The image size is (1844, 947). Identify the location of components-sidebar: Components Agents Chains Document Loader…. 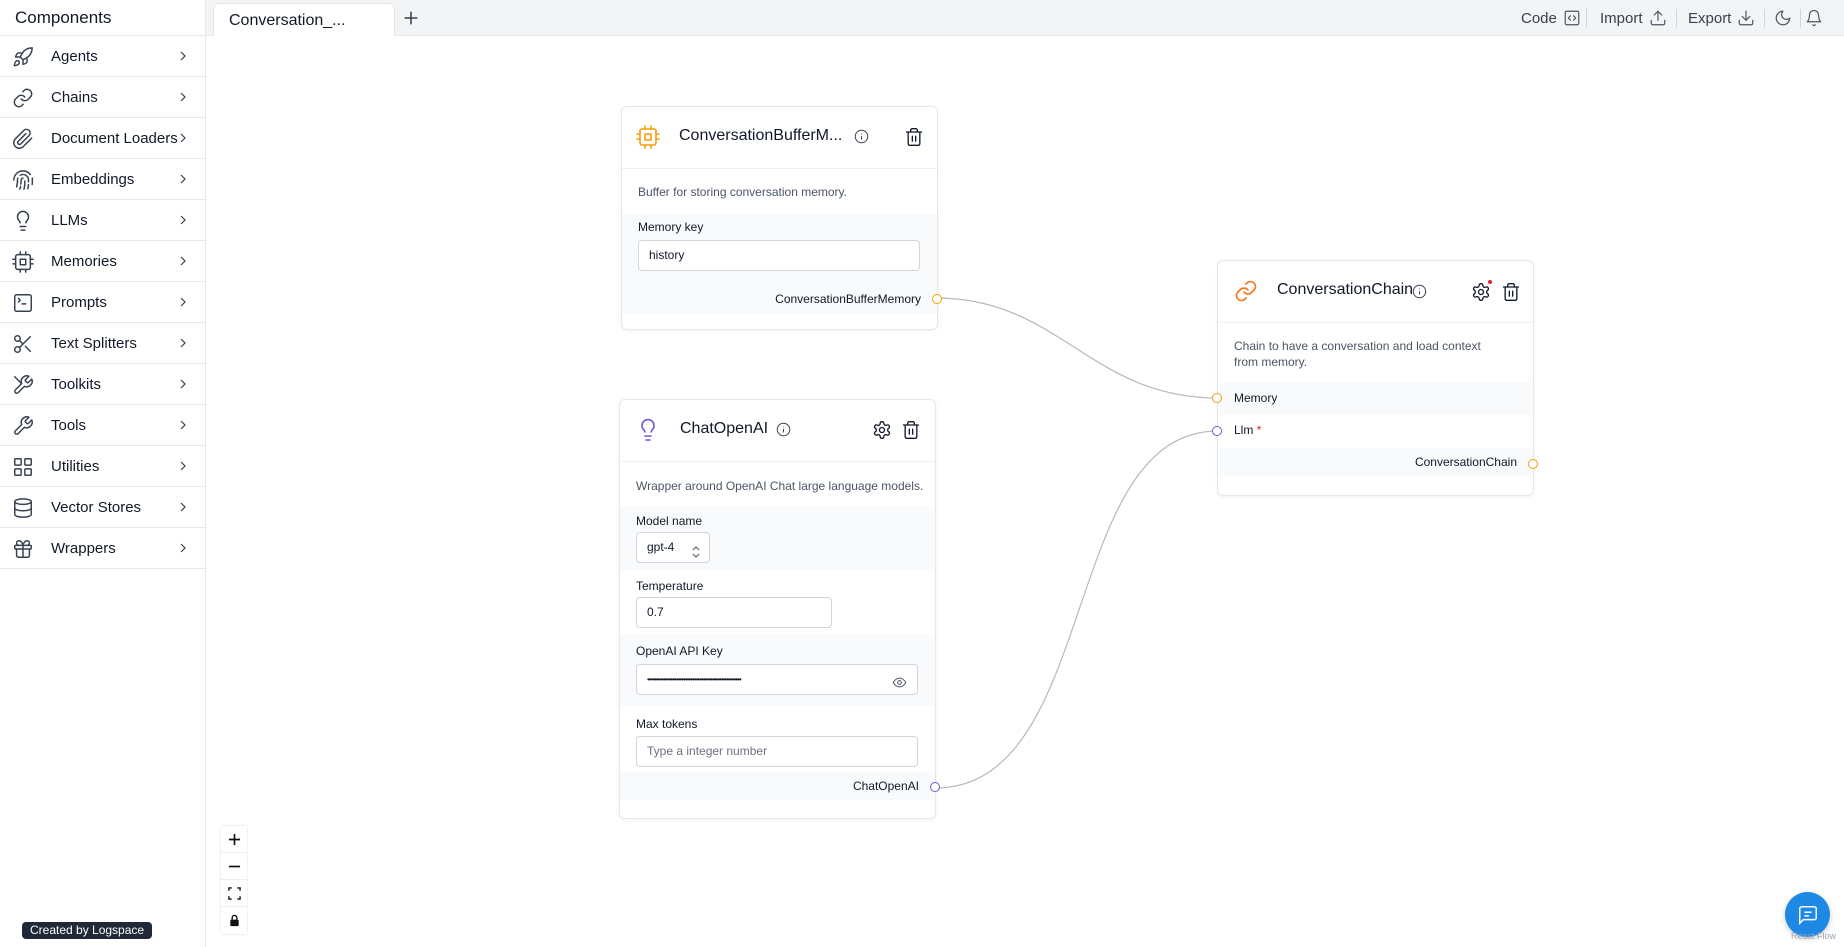
(103, 473).